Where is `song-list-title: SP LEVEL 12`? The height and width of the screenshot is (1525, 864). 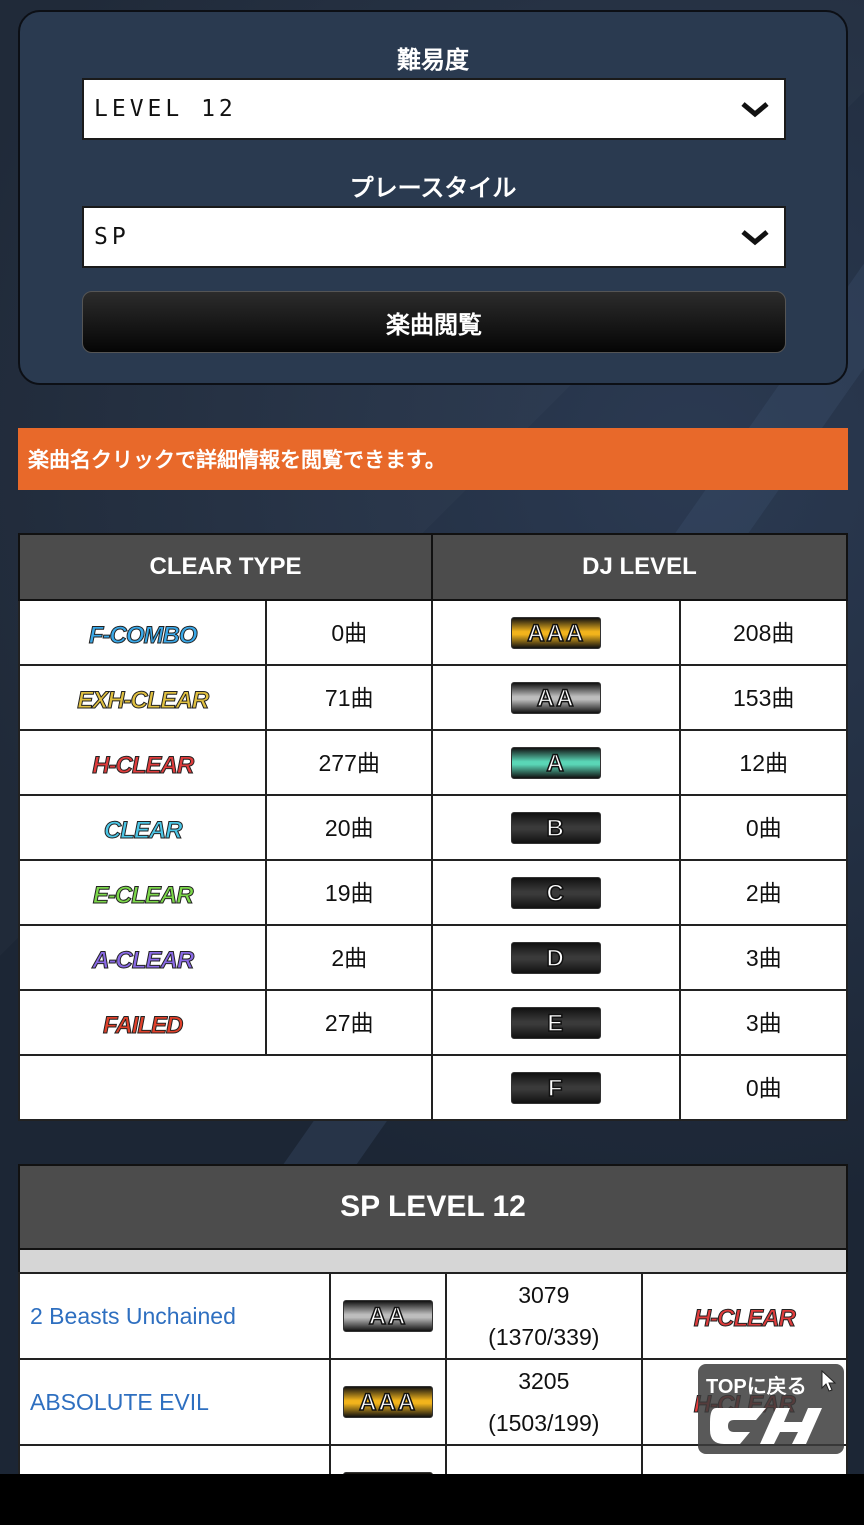
song-list-title: SP LEVEL 12 is located at coordinates (433, 1207).